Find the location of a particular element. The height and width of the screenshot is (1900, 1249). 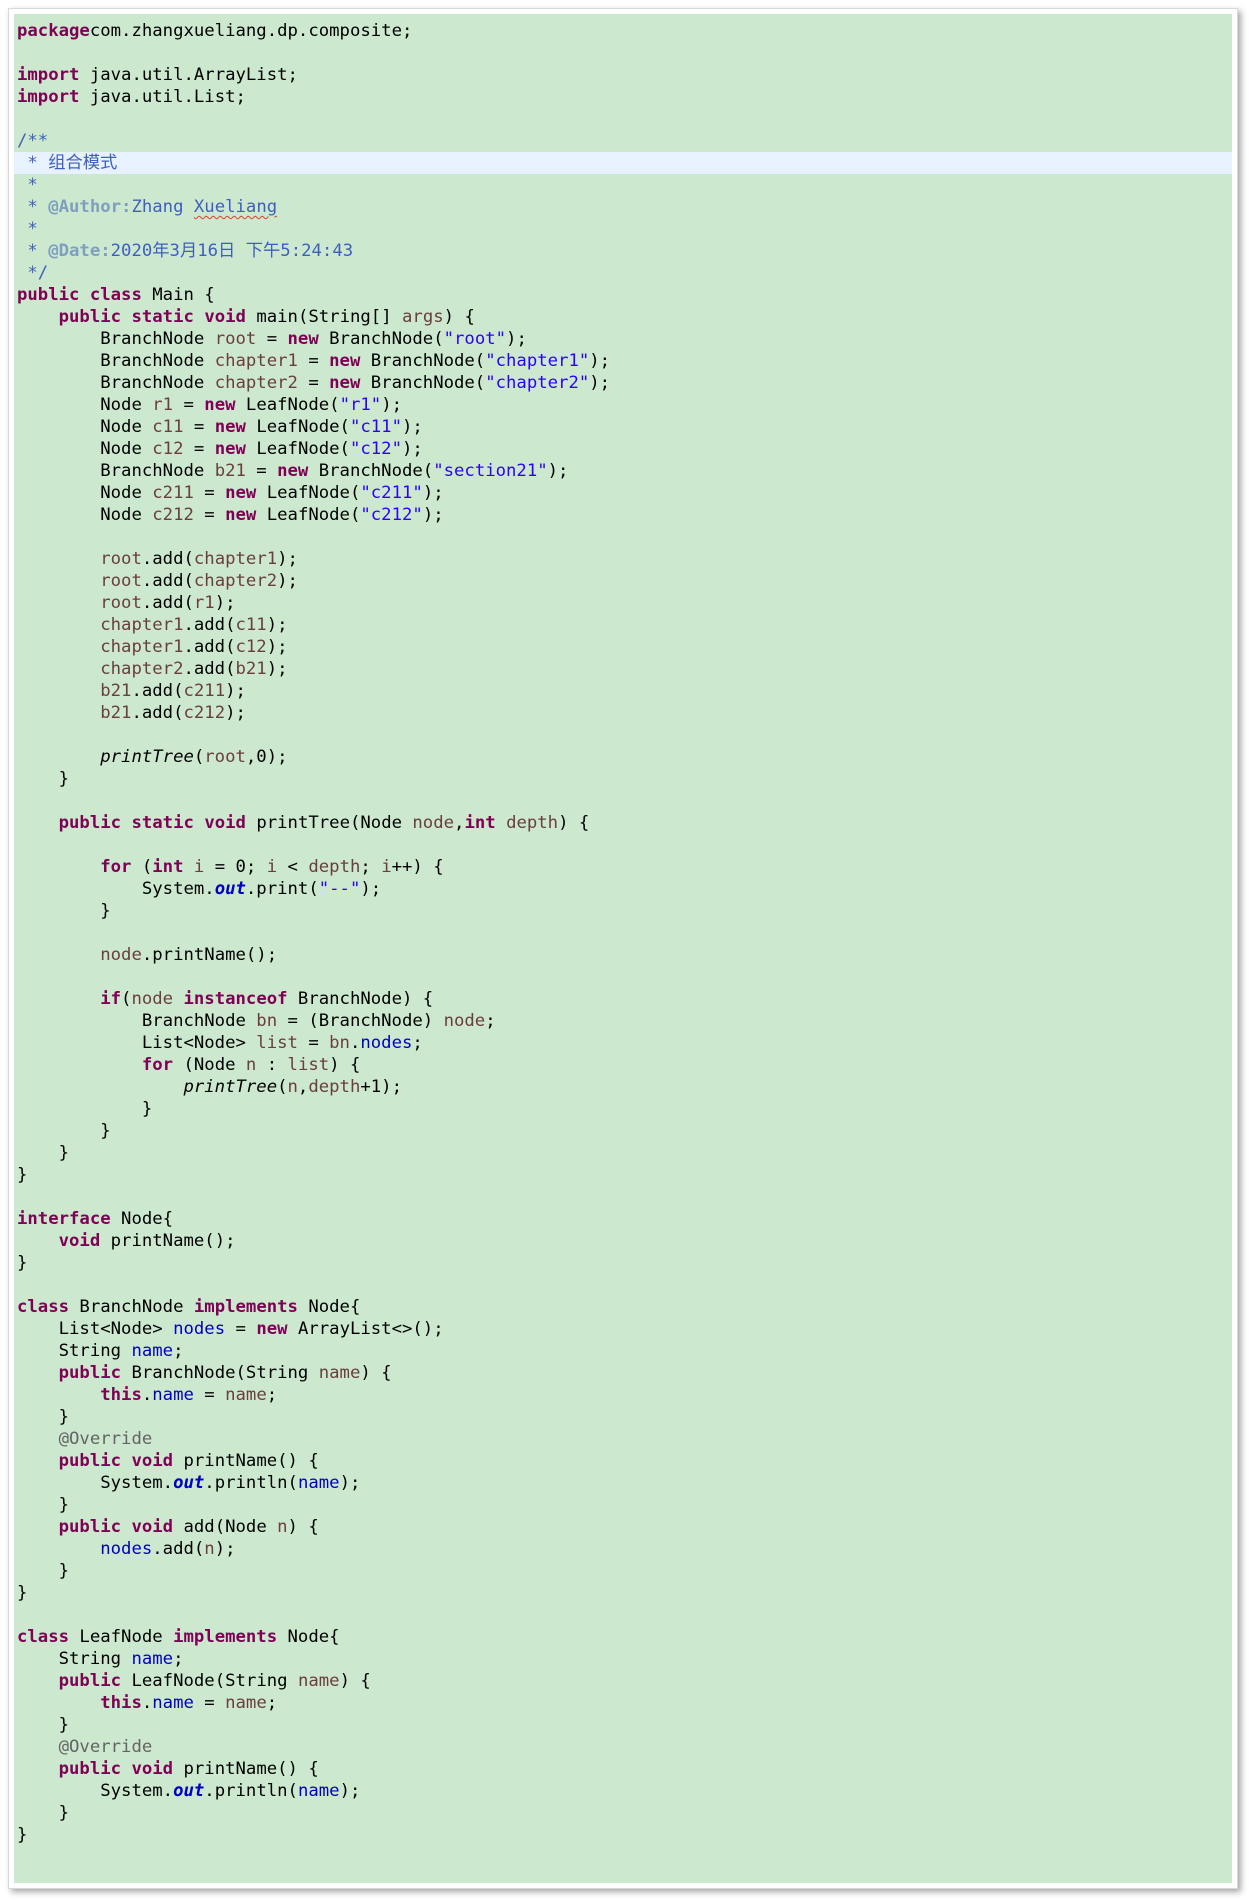

code-line: for (Node n : list) { is located at coordinates (623, 1065).